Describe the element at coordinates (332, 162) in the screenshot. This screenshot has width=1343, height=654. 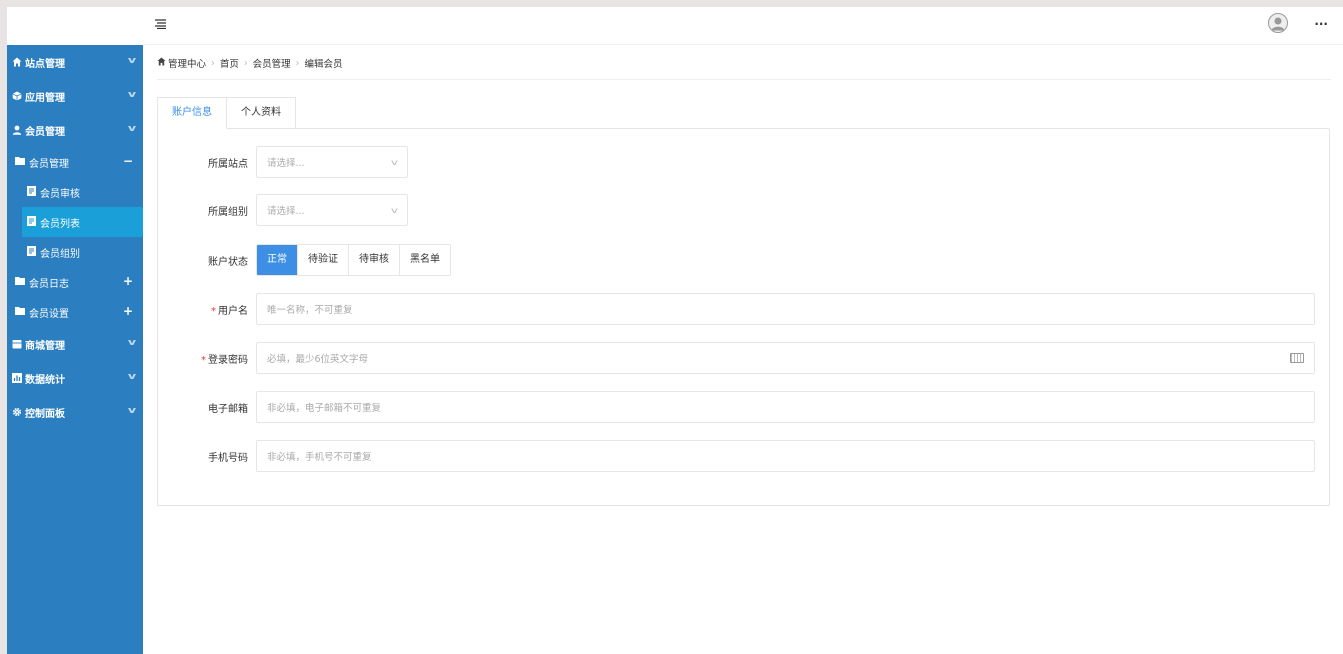
I see `site-select: 请选择... v` at that location.